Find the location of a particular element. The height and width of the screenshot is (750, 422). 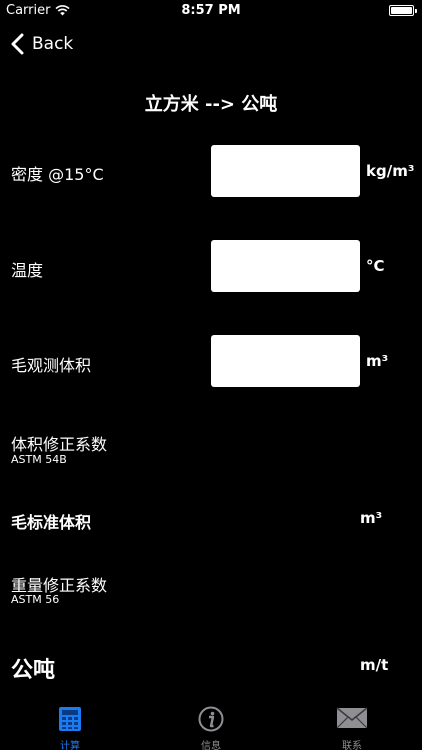

chevron-left-icon is located at coordinates (17, 44).